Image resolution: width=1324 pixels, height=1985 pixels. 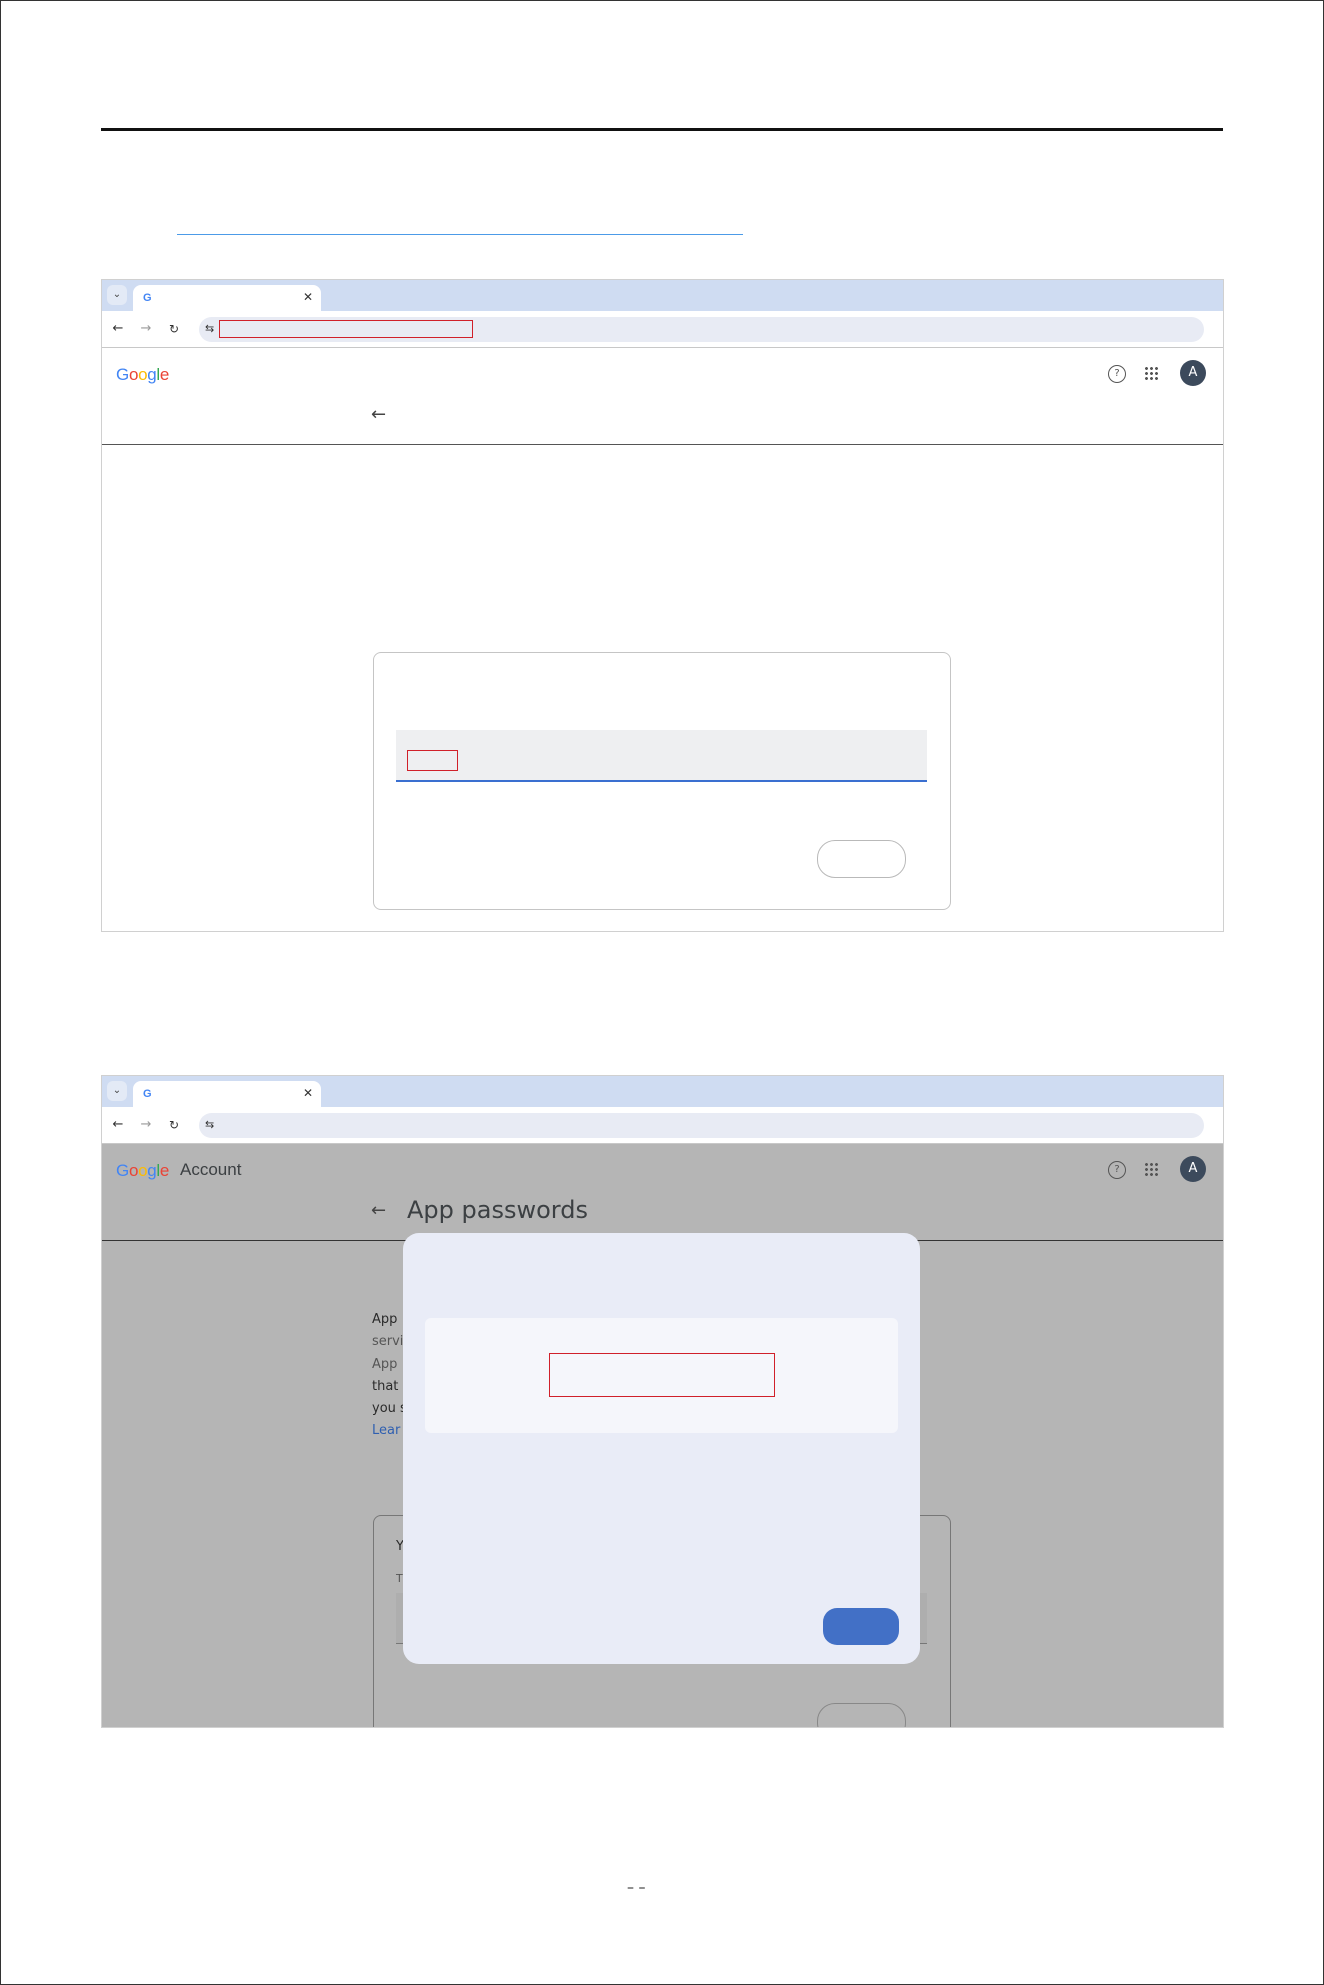 What do you see at coordinates (661, 1448) in the screenshot?
I see `generated-password-dialog` at bounding box center [661, 1448].